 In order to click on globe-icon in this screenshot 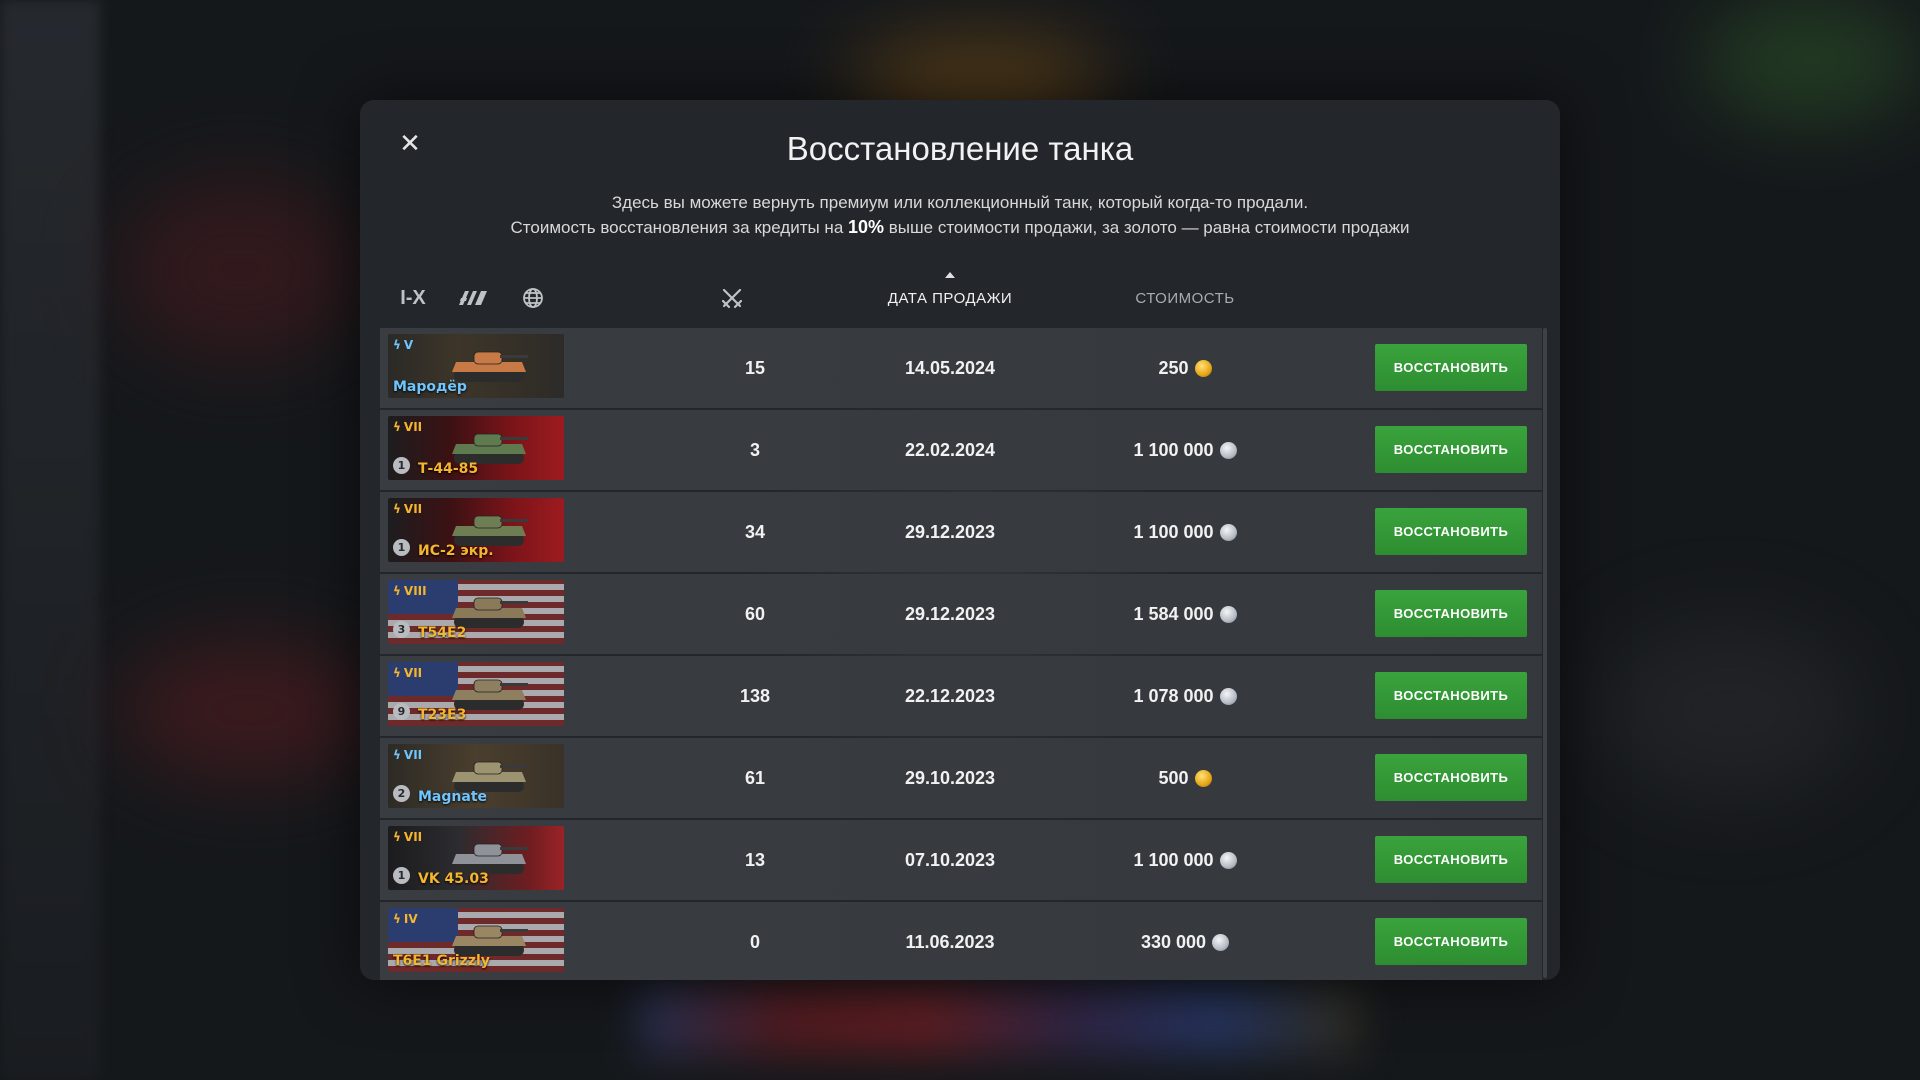, I will do `click(533, 298)`.